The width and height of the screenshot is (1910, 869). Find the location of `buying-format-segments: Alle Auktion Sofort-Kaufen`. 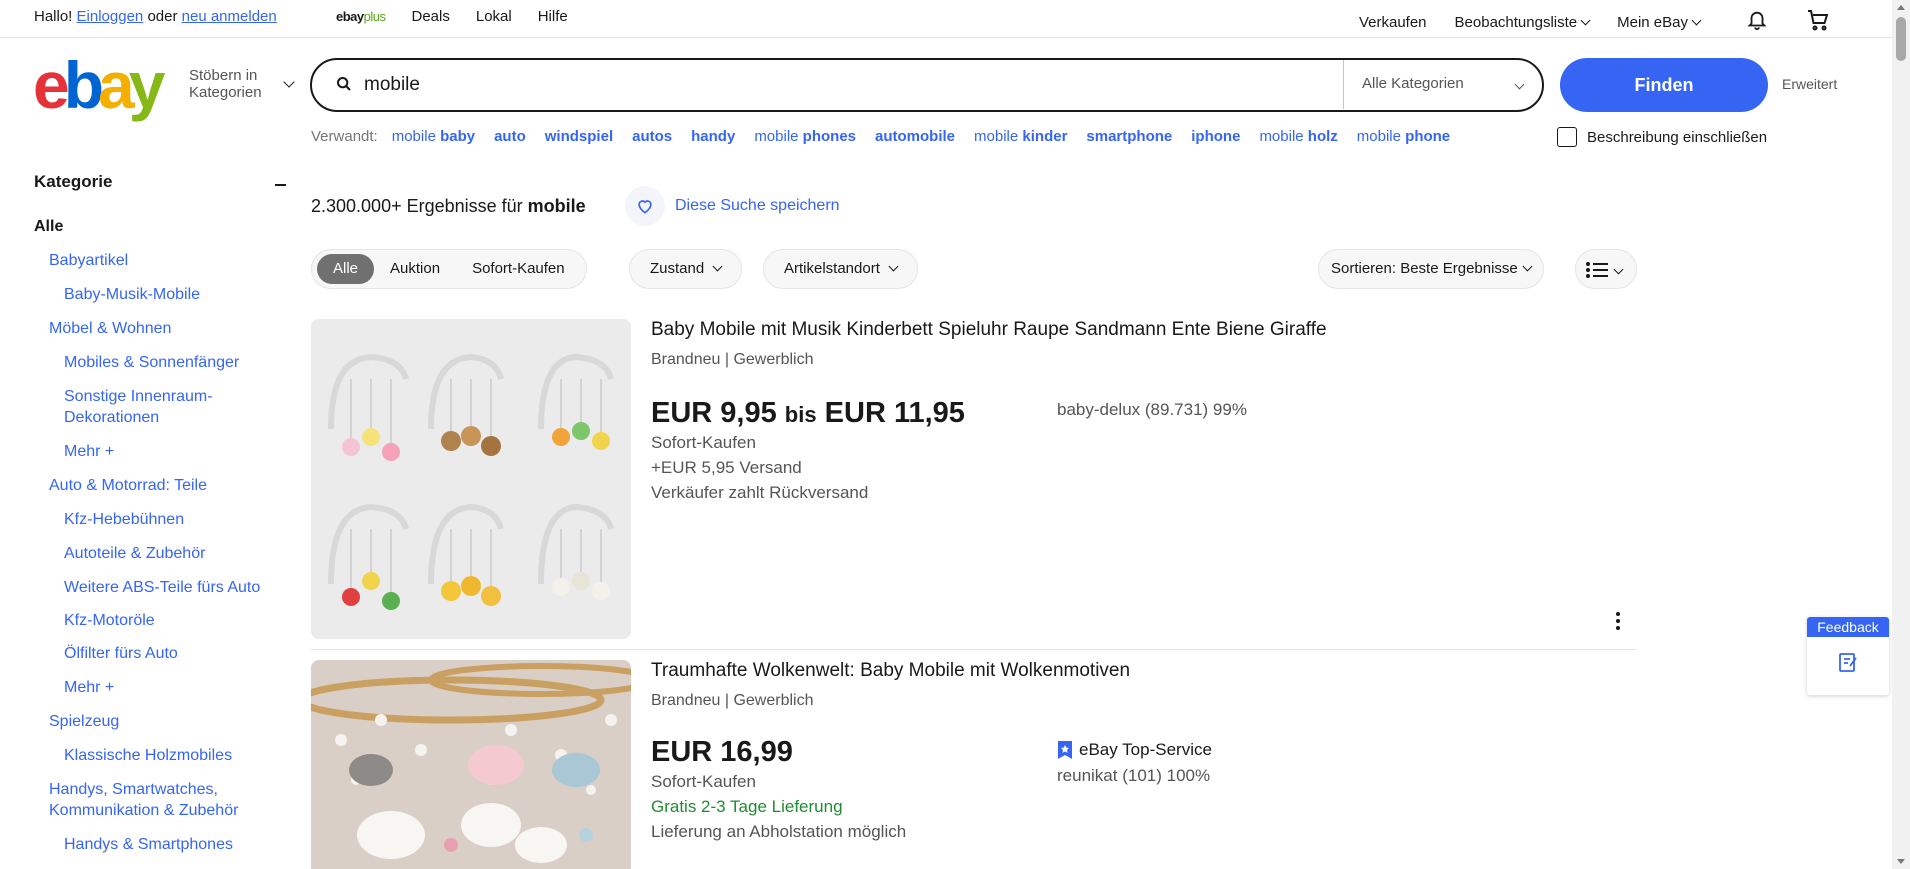

buying-format-segments: Alle Auktion Sofort-Kaufen is located at coordinates (449, 269).